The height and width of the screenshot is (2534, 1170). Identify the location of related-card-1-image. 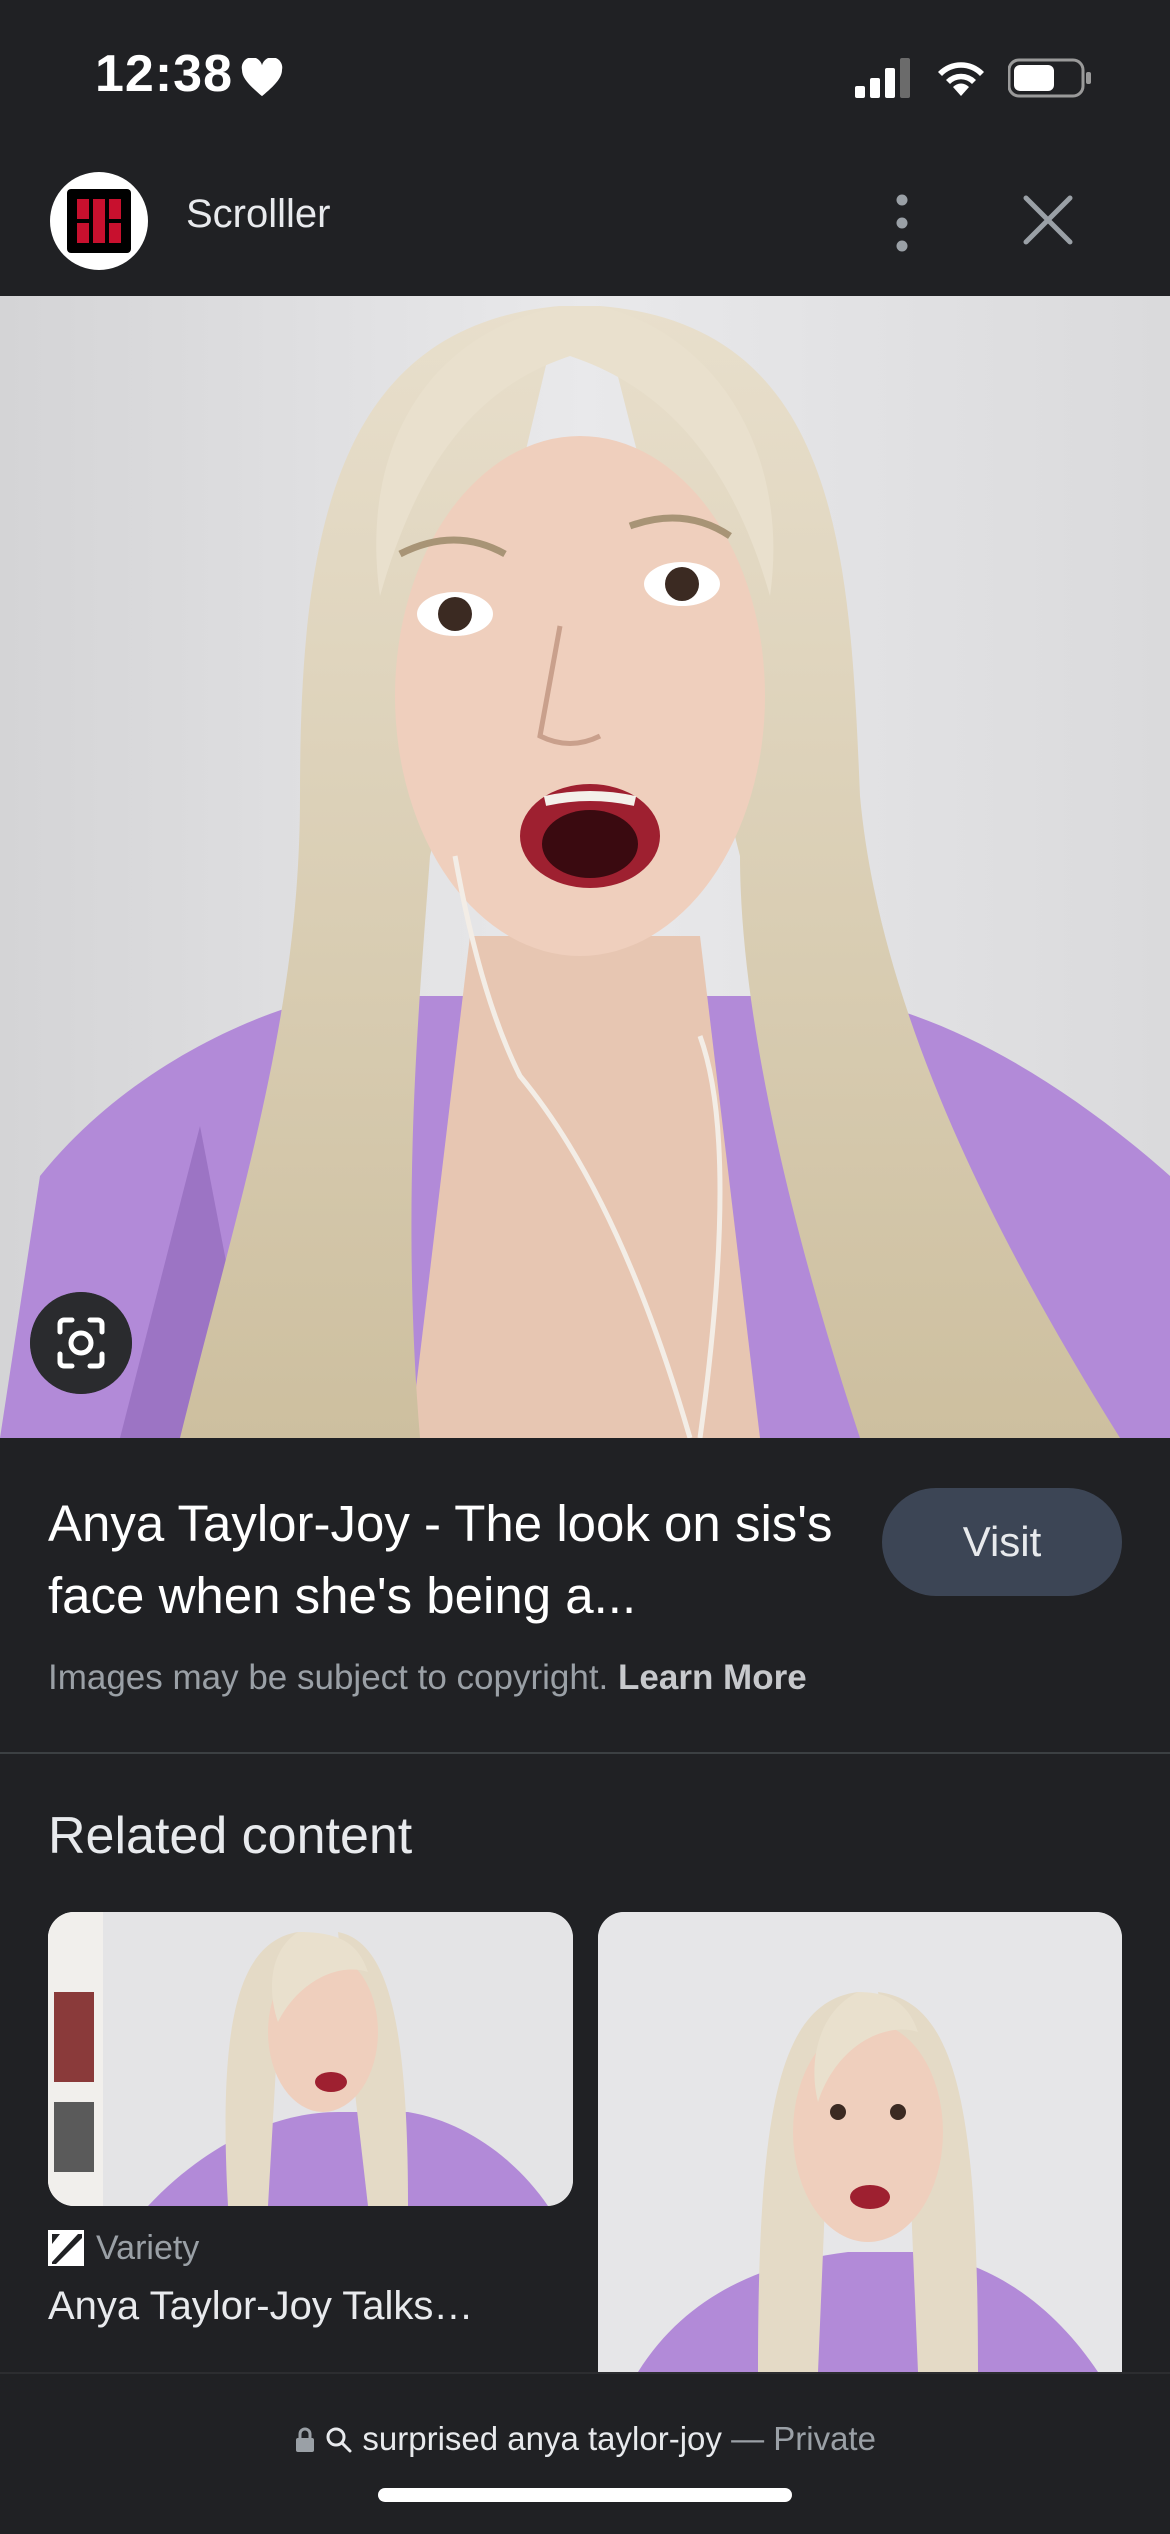
(310, 2059).